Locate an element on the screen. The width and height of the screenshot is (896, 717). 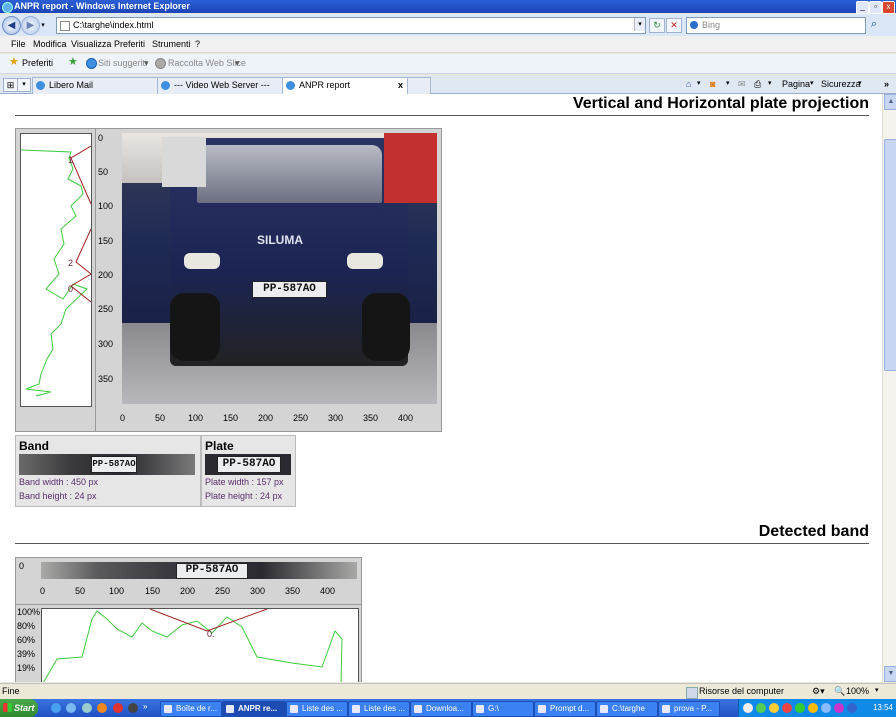
zoom-level: 100% is located at coordinates (857, 691).